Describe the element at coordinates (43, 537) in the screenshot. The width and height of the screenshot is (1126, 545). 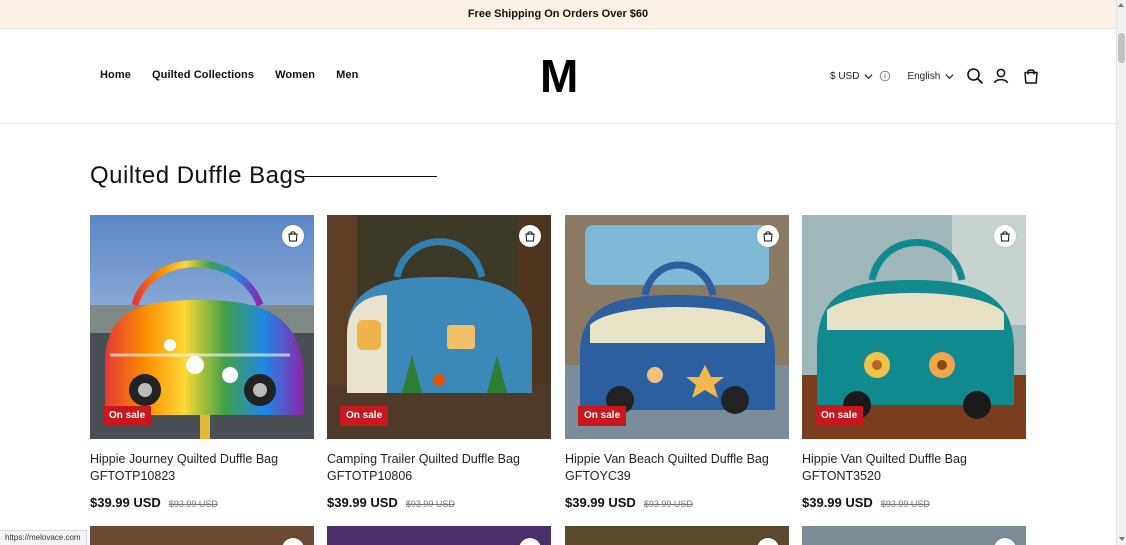
I see `status-bar-url: https://melovace.com` at that location.